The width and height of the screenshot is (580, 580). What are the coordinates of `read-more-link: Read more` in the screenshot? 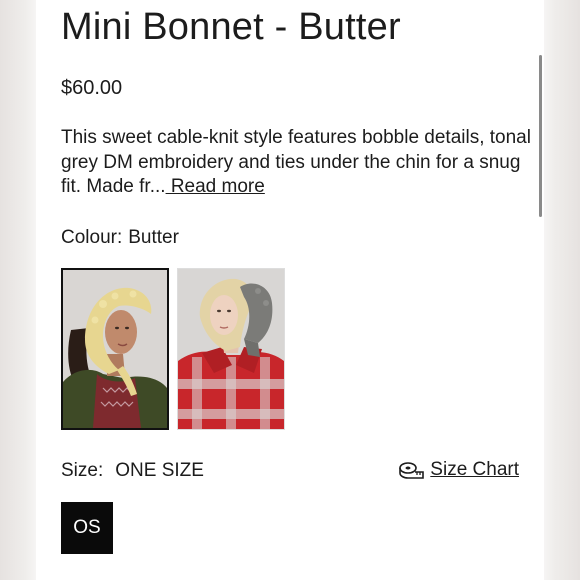 It's located at (215, 186).